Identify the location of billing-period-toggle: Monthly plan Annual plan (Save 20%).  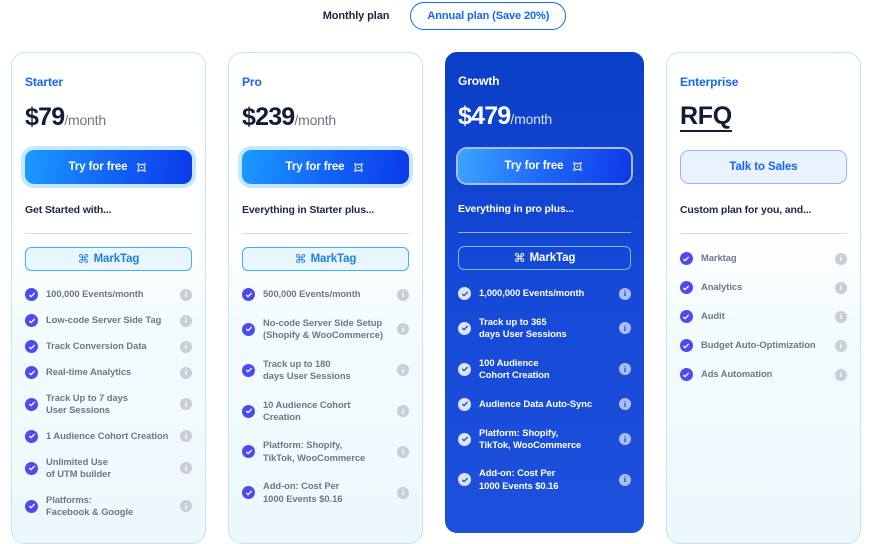
(436, 16).